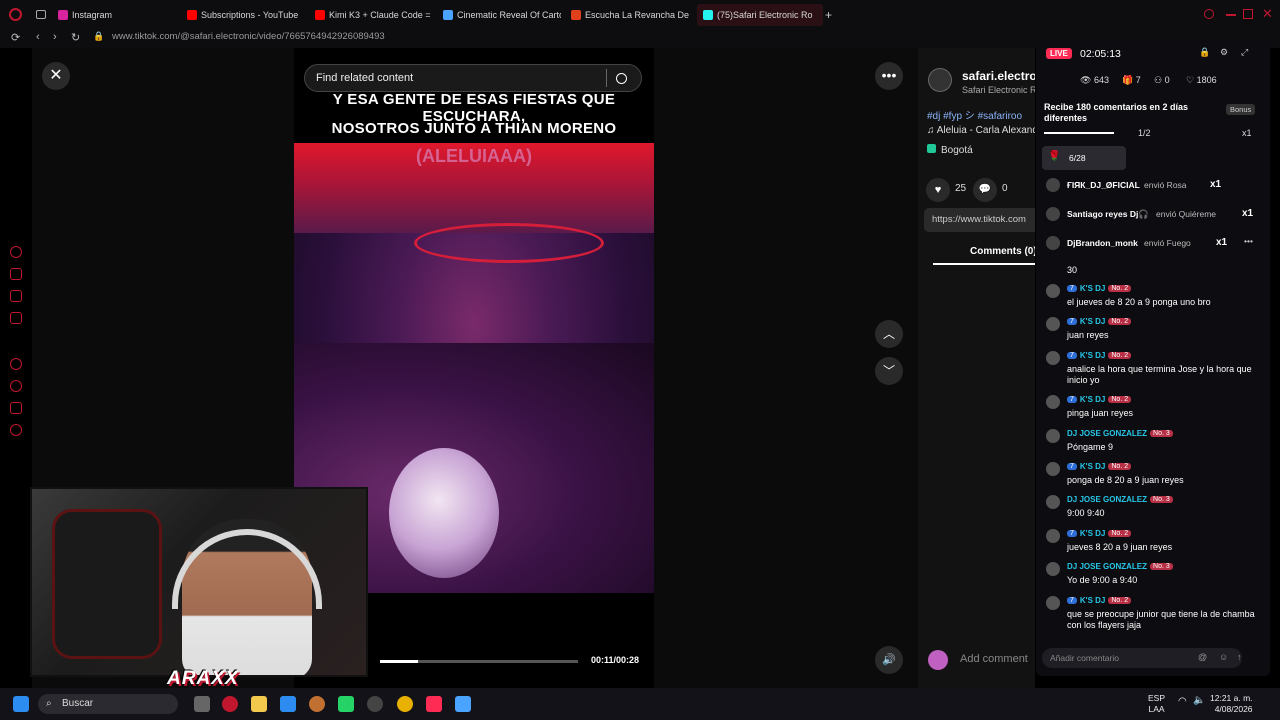 The height and width of the screenshot is (720, 1280). Describe the element at coordinates (16, 252) in the screenshot. I see `aria-icon` at that location.